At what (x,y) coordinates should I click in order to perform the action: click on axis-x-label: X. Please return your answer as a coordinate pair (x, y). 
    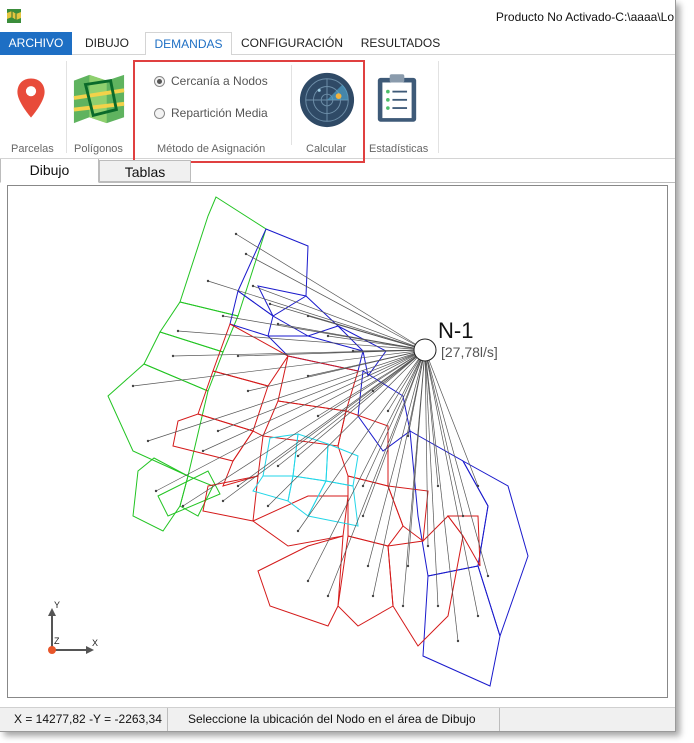
    Looking at the image, I should click on (95, 643).